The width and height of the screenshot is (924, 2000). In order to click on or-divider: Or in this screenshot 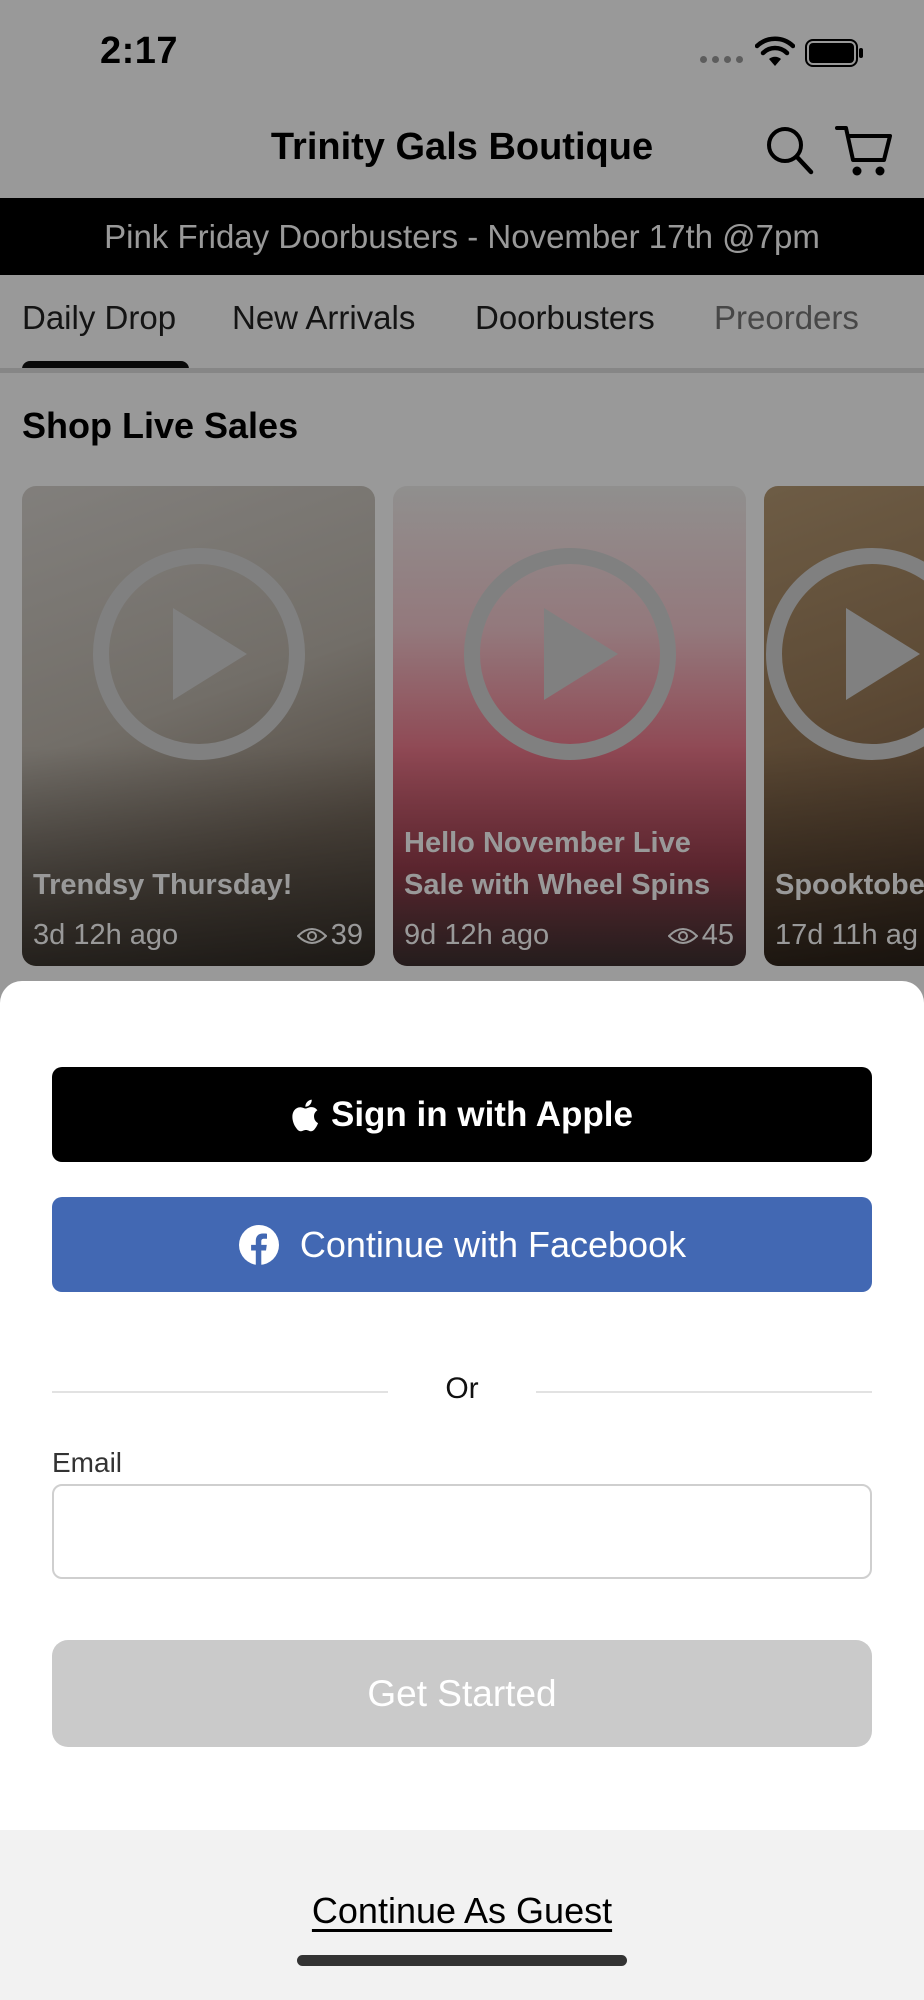, I will do `click(462, 1391)`.